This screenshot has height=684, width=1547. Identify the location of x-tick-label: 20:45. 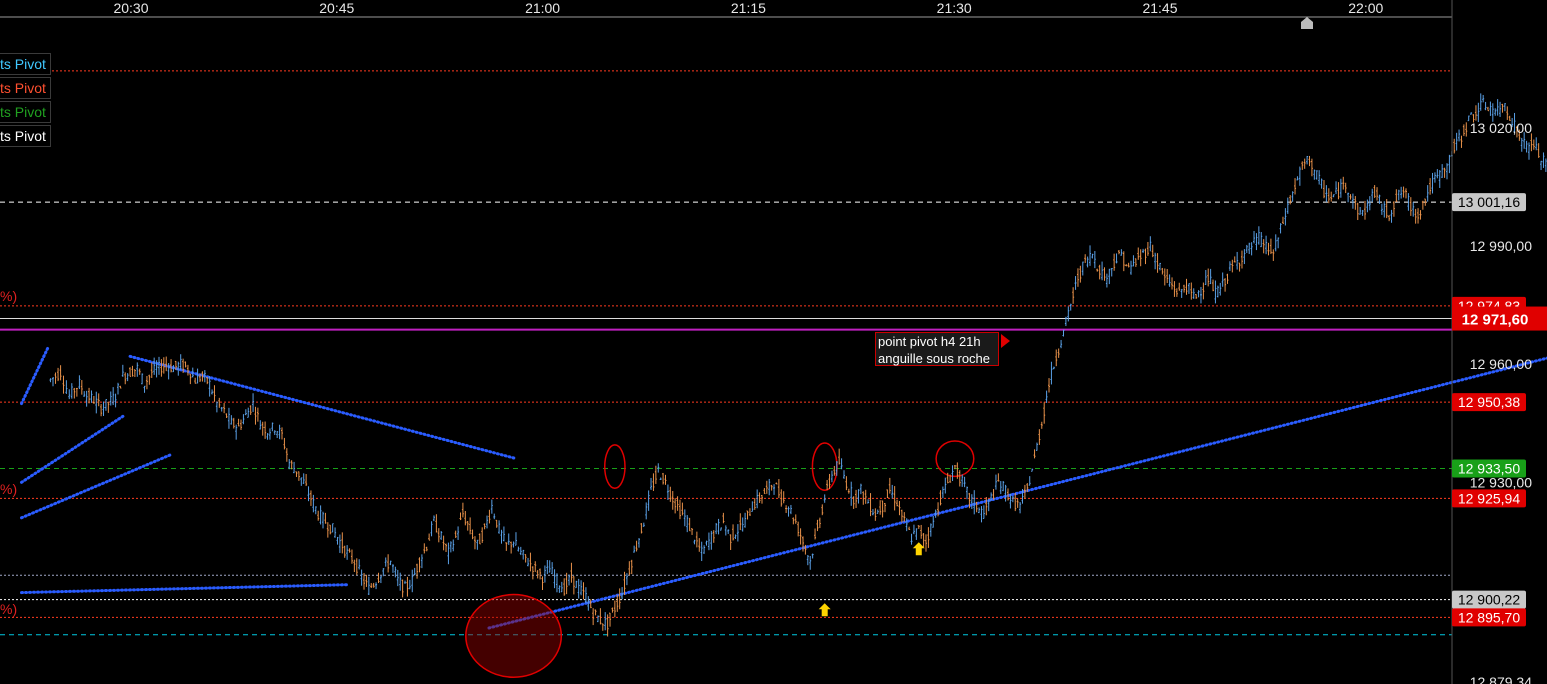
(336, 8).